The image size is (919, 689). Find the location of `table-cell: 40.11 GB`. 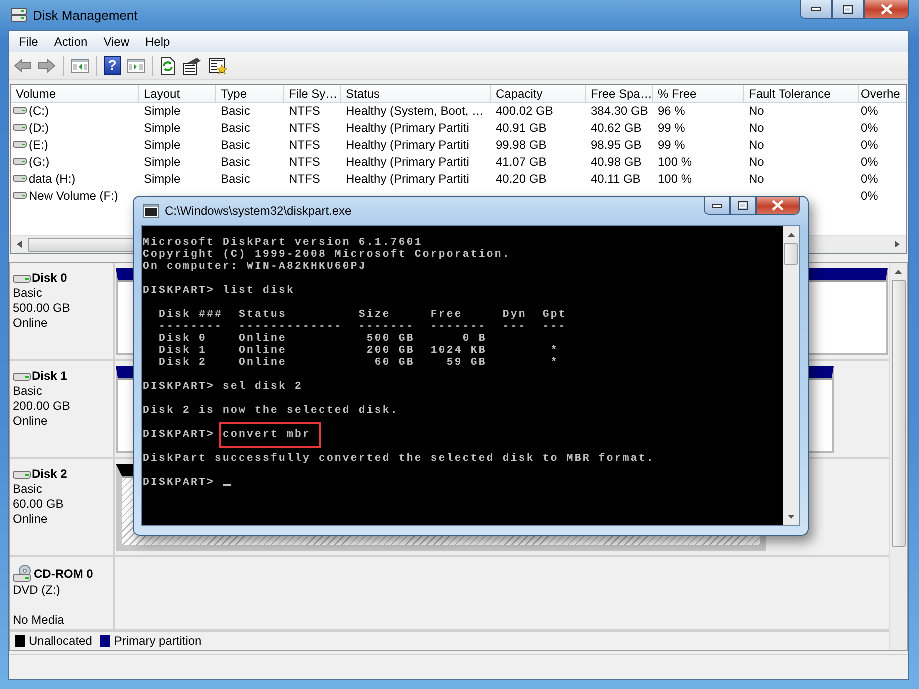

table-cell: 40.11 GB is located at coordinates (616, 179).